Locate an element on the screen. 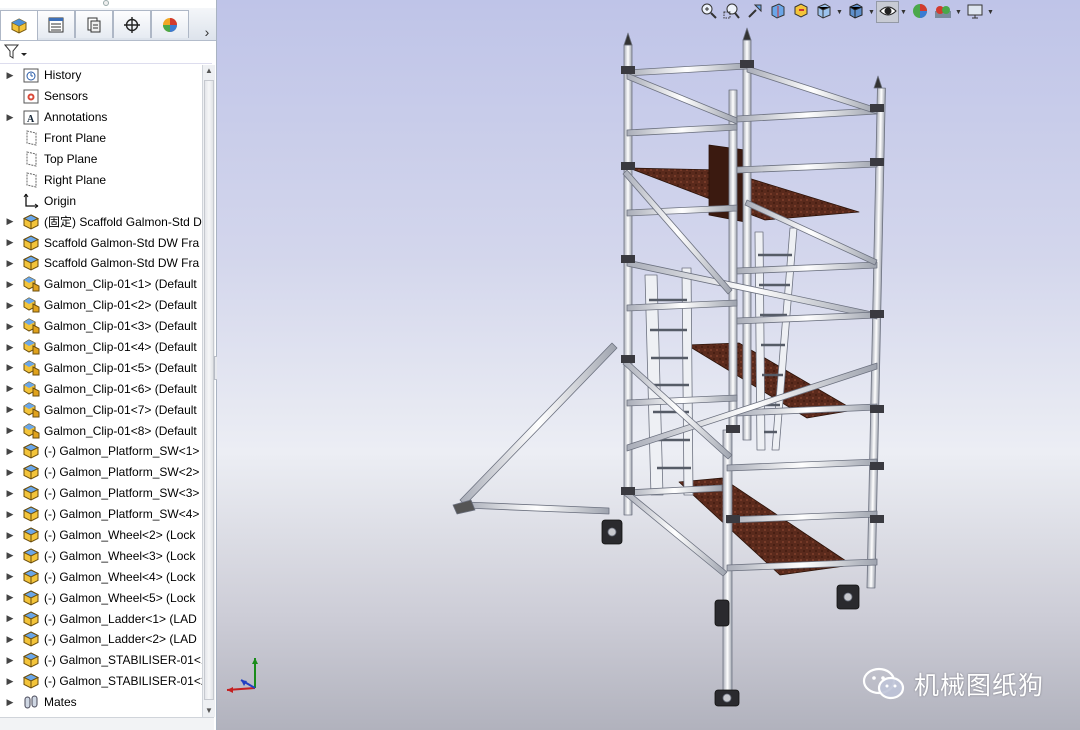 The height and width of the screenshot is (730, 1080). tree-item: ▶ (-) Galmon_Wheel<5> (Lock is located at coordinates (101, 597).